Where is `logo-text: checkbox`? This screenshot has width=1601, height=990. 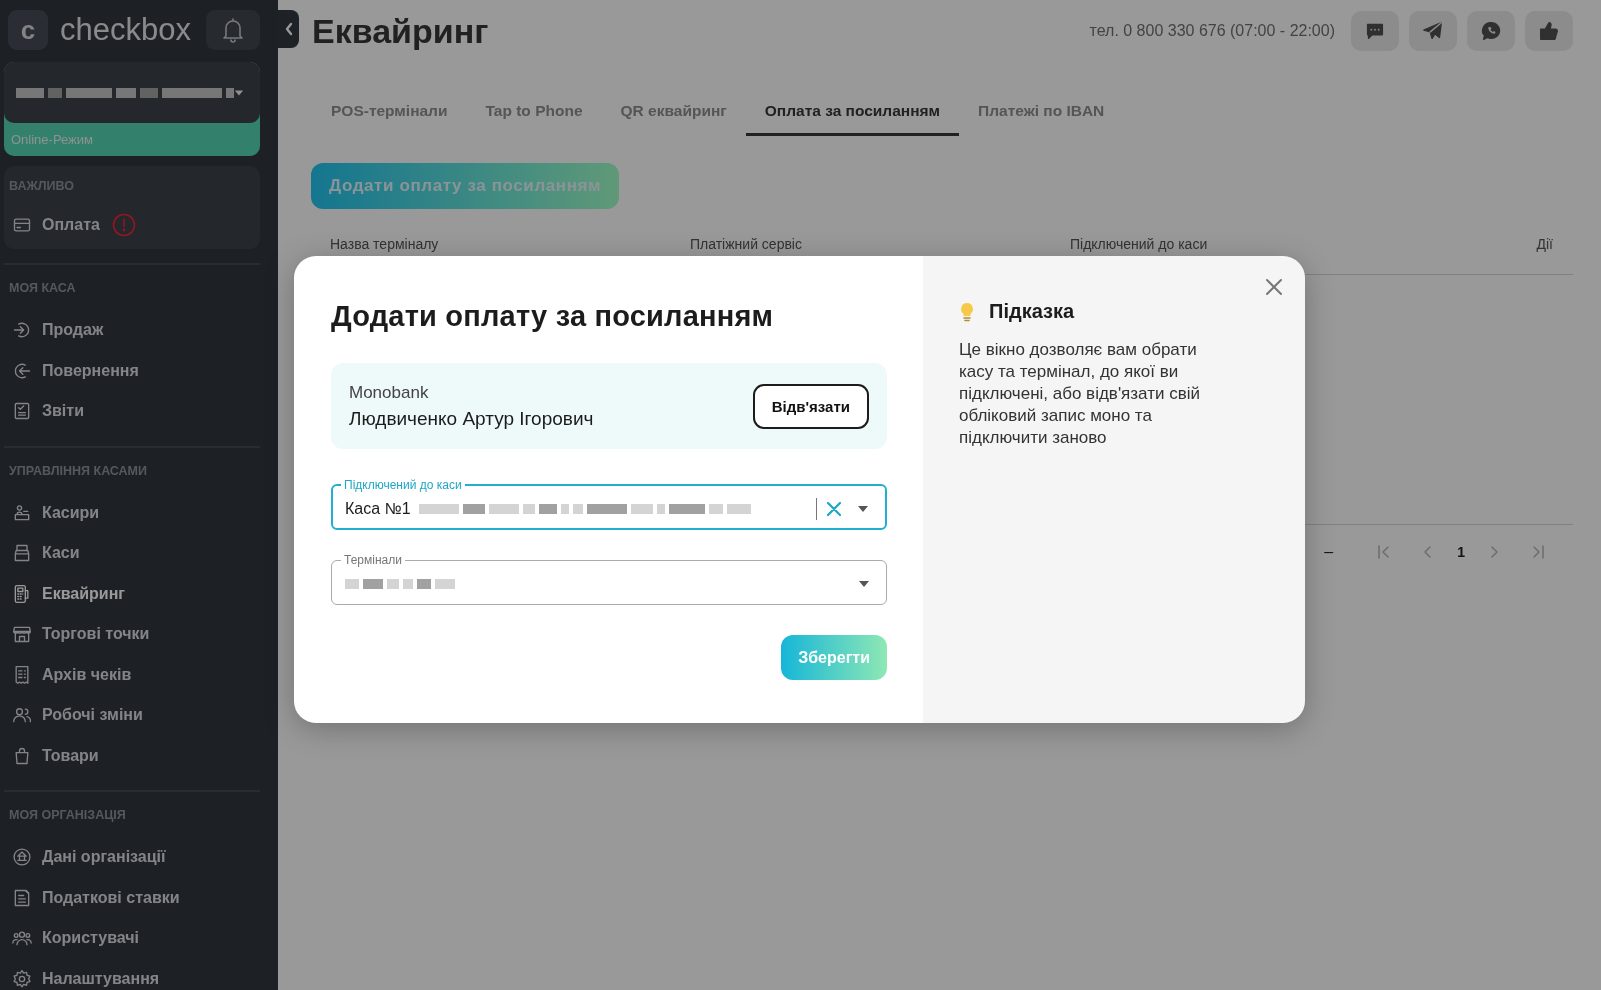
logo-text: checkbox is located at coordinates (125, 30).